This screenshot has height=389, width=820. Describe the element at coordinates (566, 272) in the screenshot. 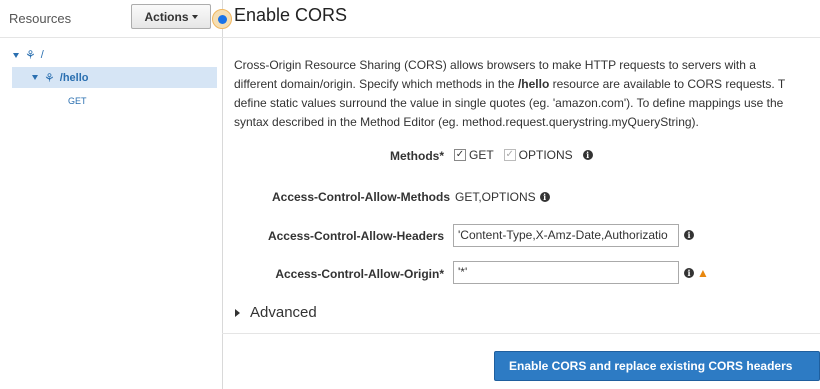

I see `allow-origin-input: '*'` at that location.